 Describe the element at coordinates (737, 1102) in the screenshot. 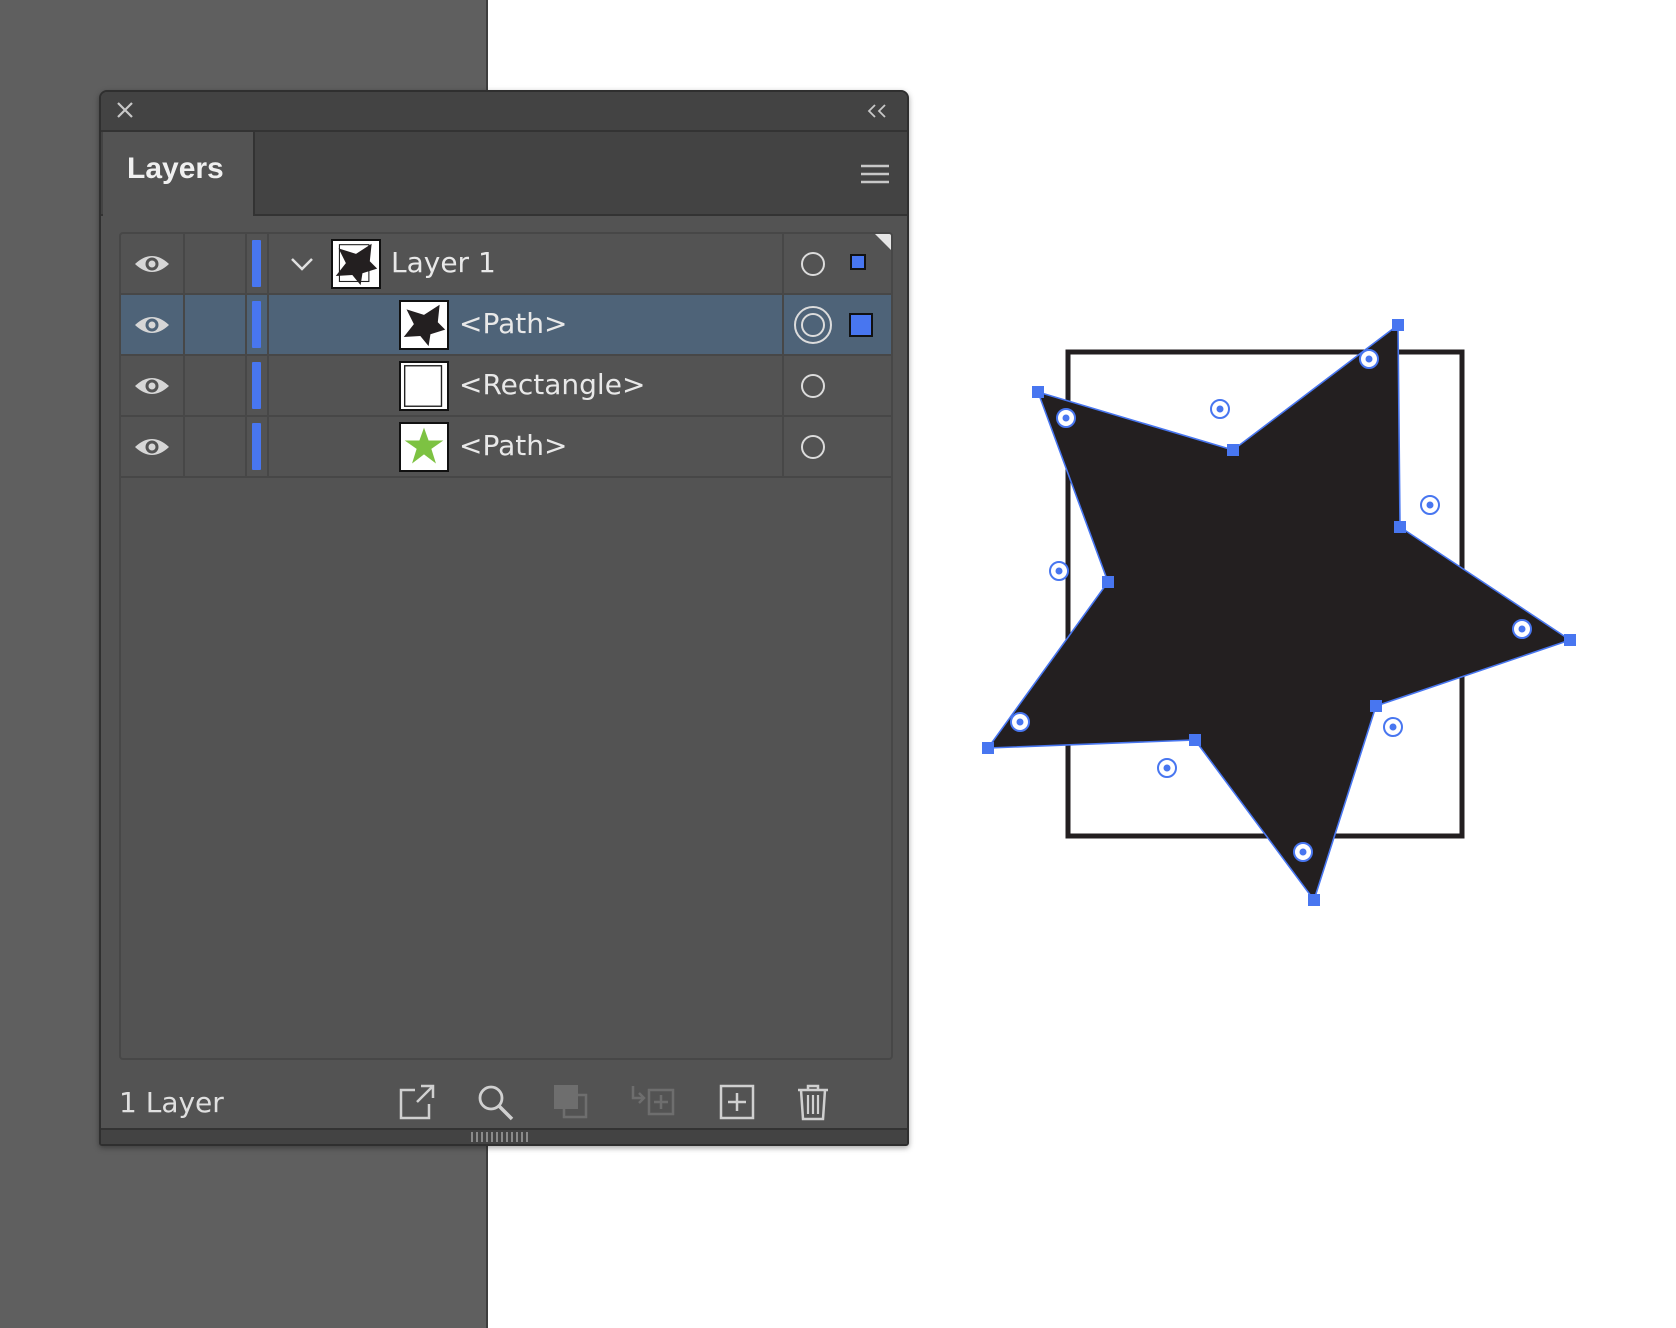

I see `new-layer-icon` at that location.